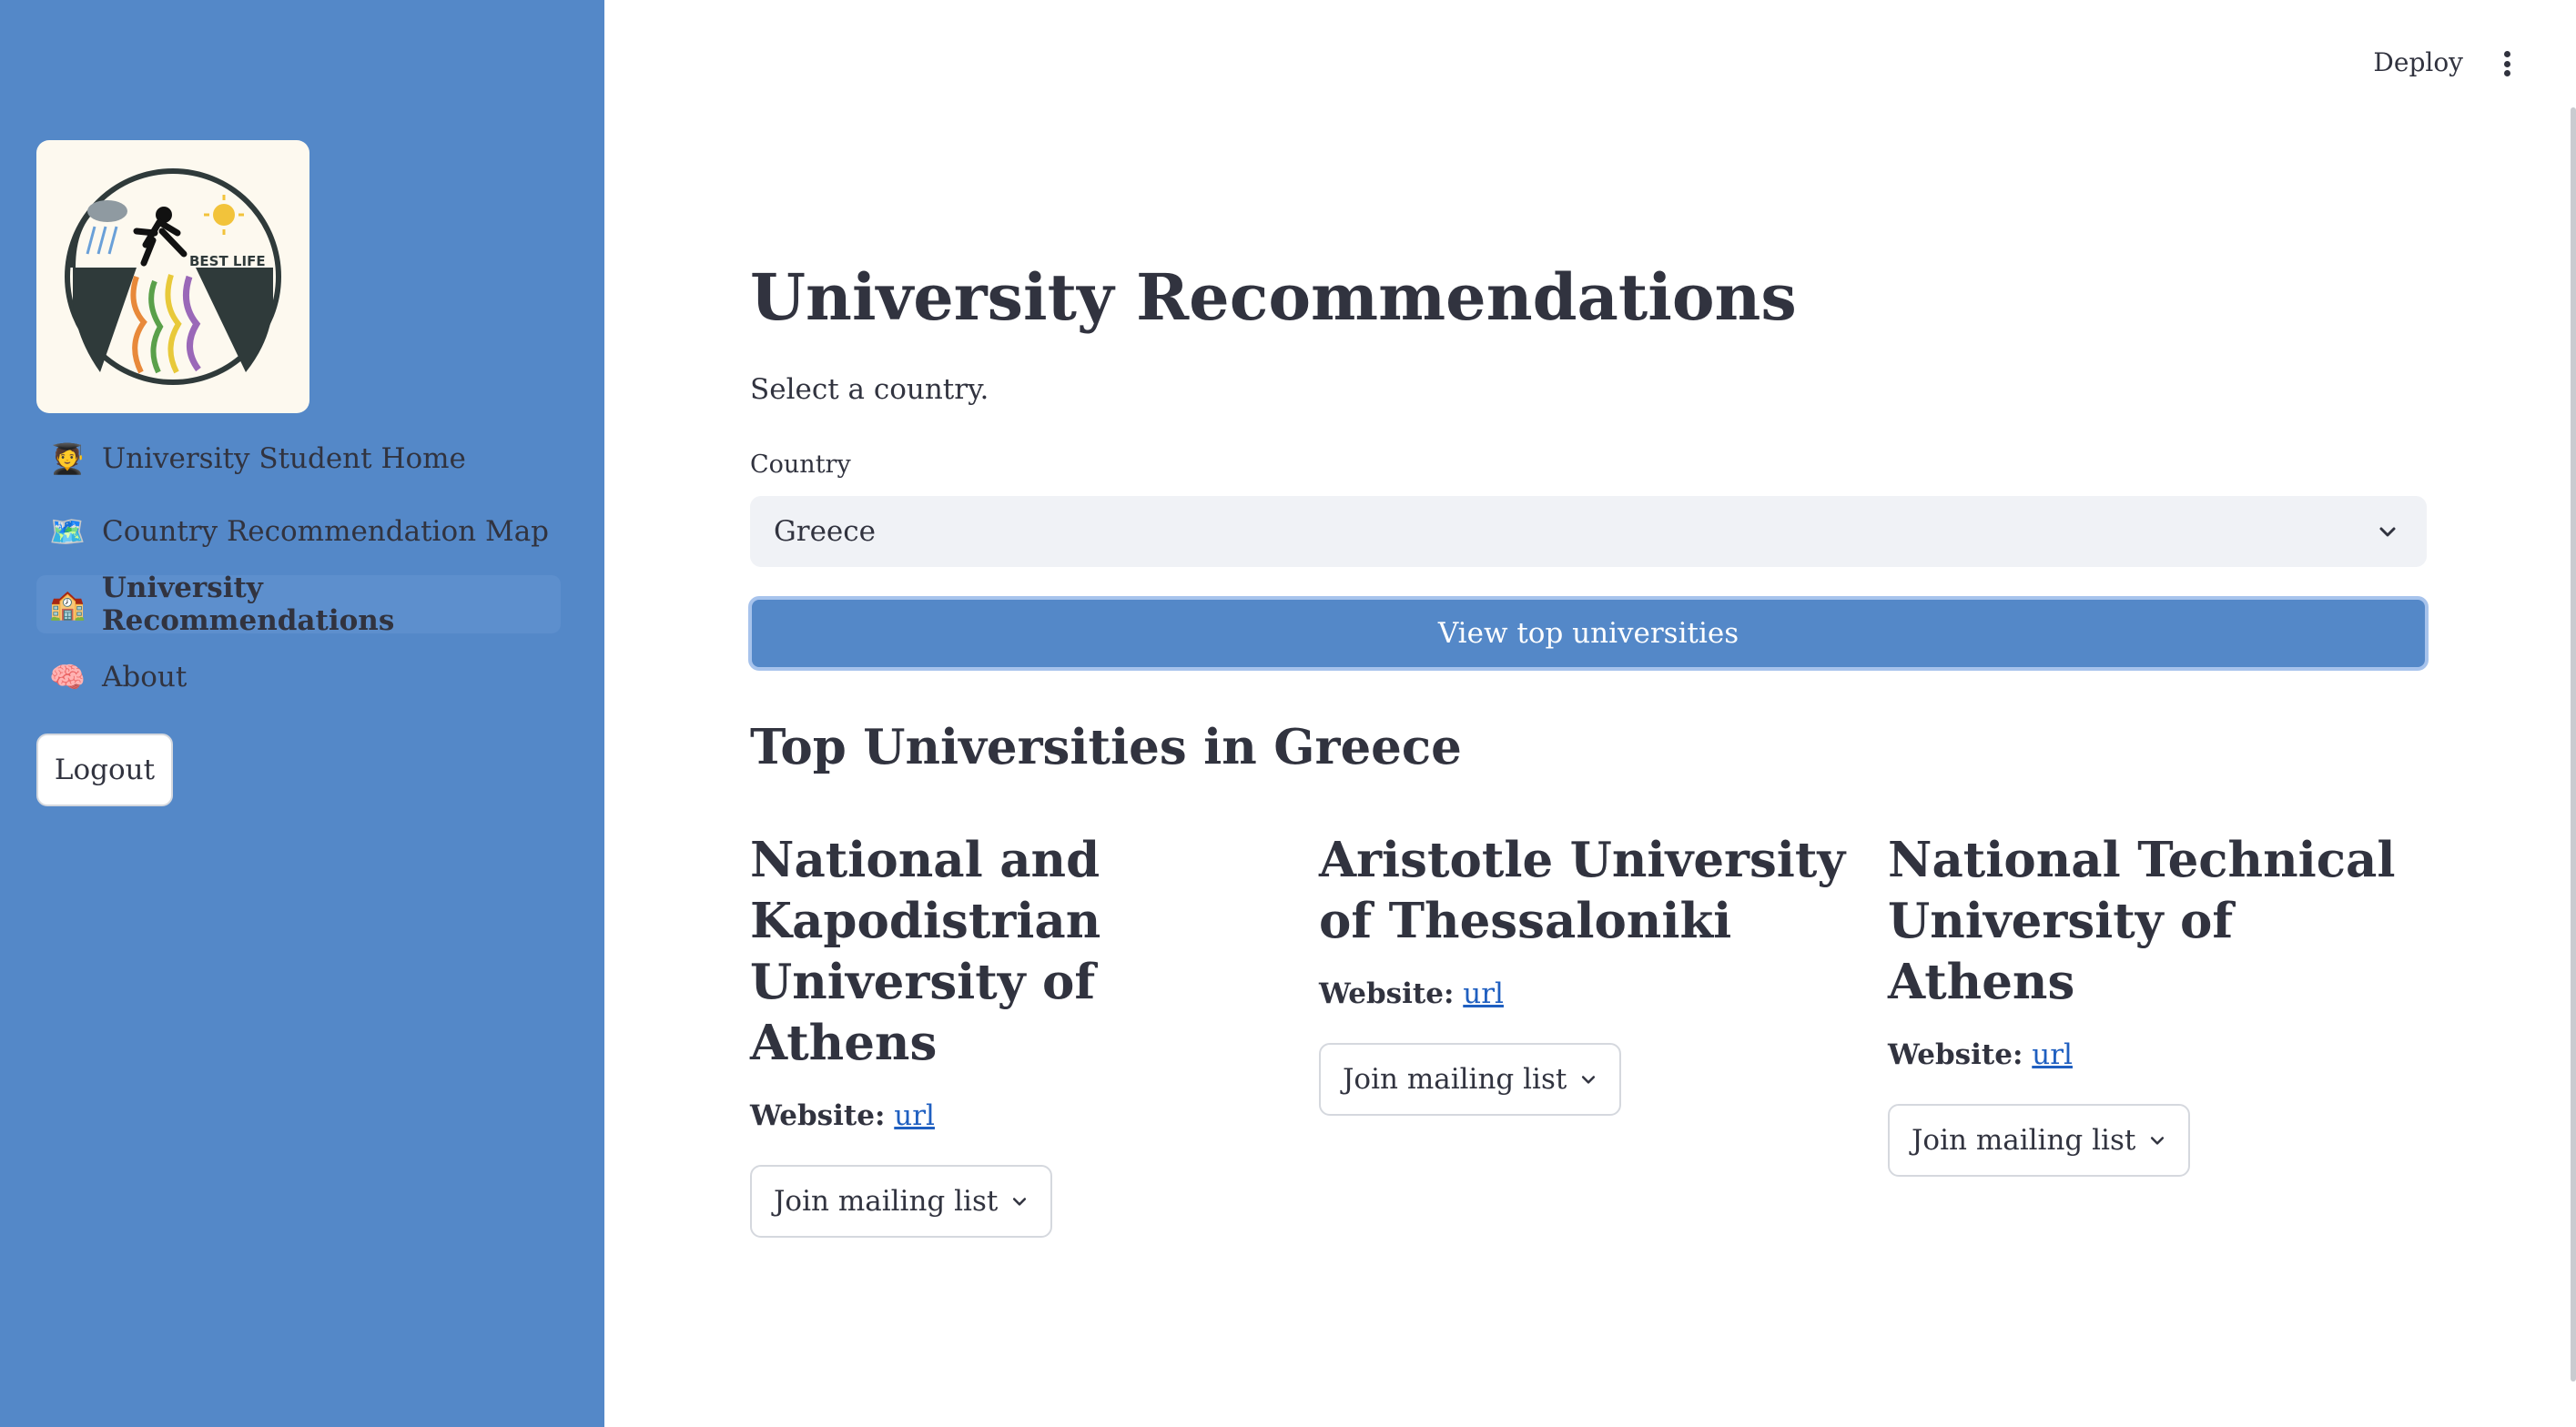 The height and width of the screenshot is (1427, 2576). What do you see at coordinates (2573, 744) in the screenshot?
I see `scrollbar` at bounding box center [2573, 744].